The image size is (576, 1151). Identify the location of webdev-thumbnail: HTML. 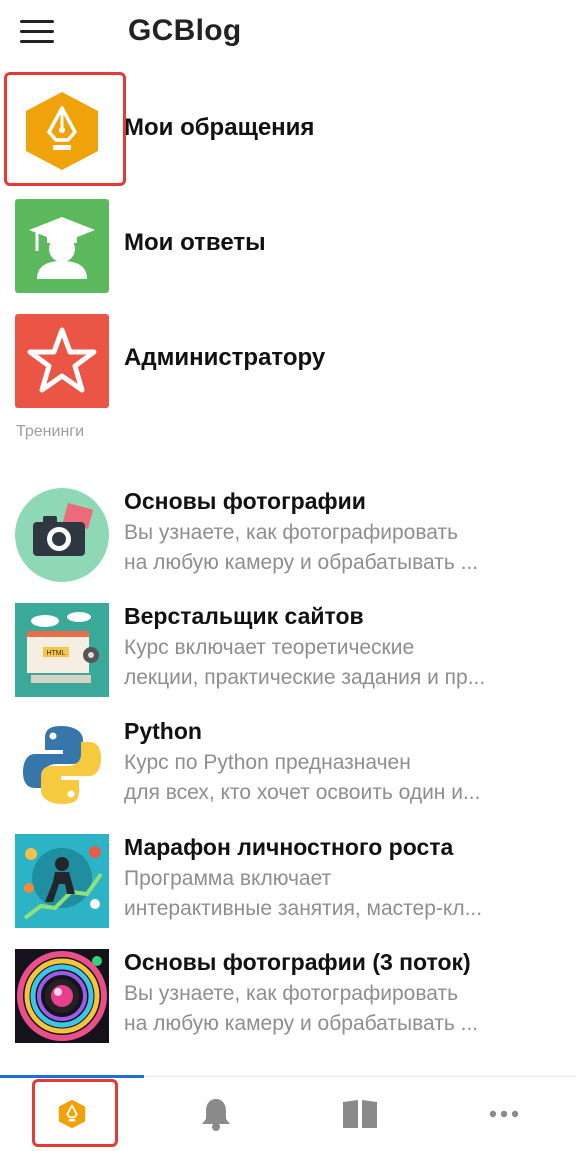
(62, 650).